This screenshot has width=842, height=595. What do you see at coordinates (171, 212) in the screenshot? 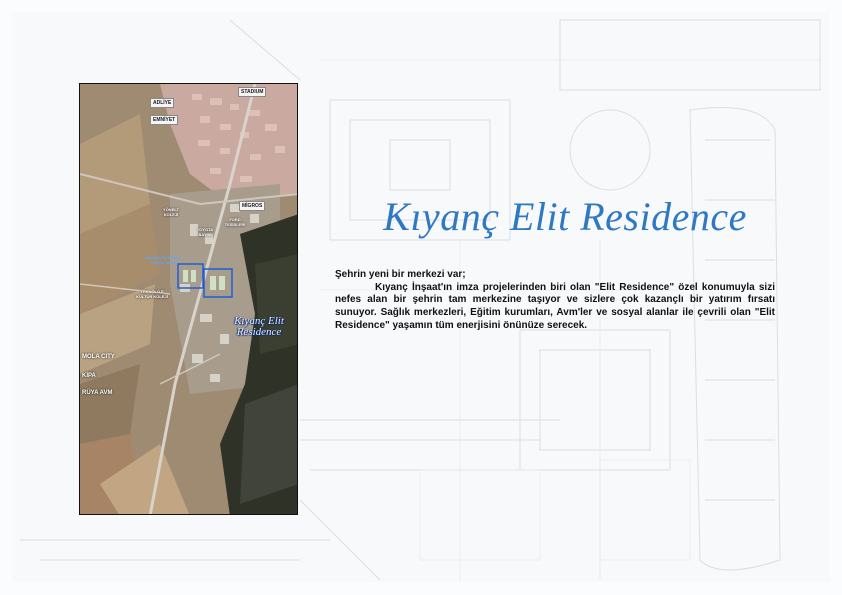
I see `map-label-yonelt: YÖNELT KOLEJİ` at bounding box center [171, 212].